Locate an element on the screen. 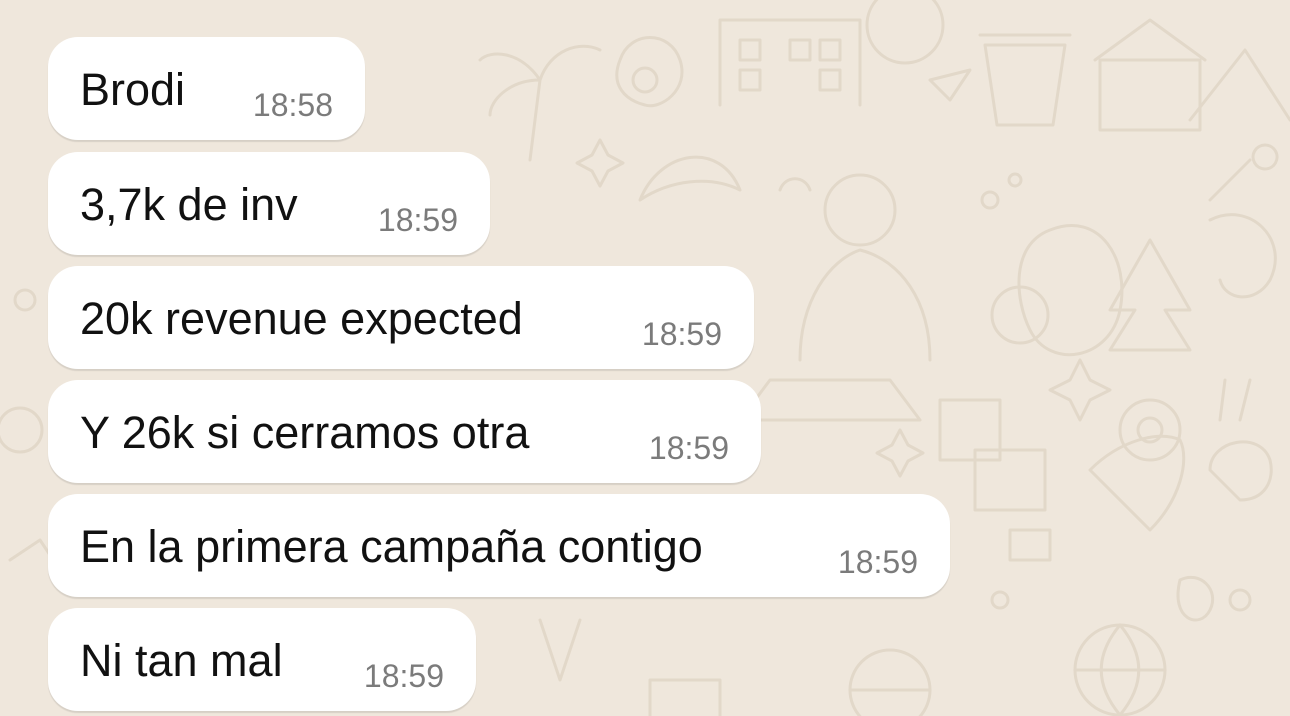 The image size is (1290, 716). message-text: 20k revenue expected is located at coordinates (301, 318).